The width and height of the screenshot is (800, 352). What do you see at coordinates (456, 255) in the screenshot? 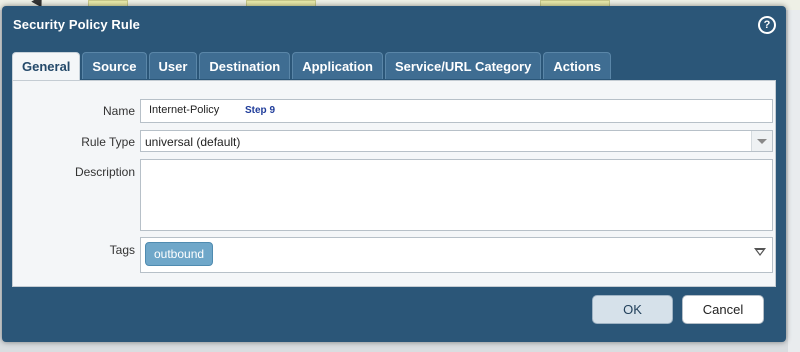
I see `tags-input: outbound` at bounding box center [456, 255].